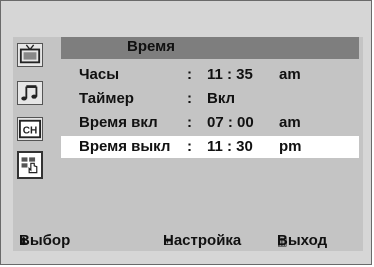  Describe the element at coordinates (302, 240) in the screenshot. I see `exit-hint: ▥ Выход` at that location.